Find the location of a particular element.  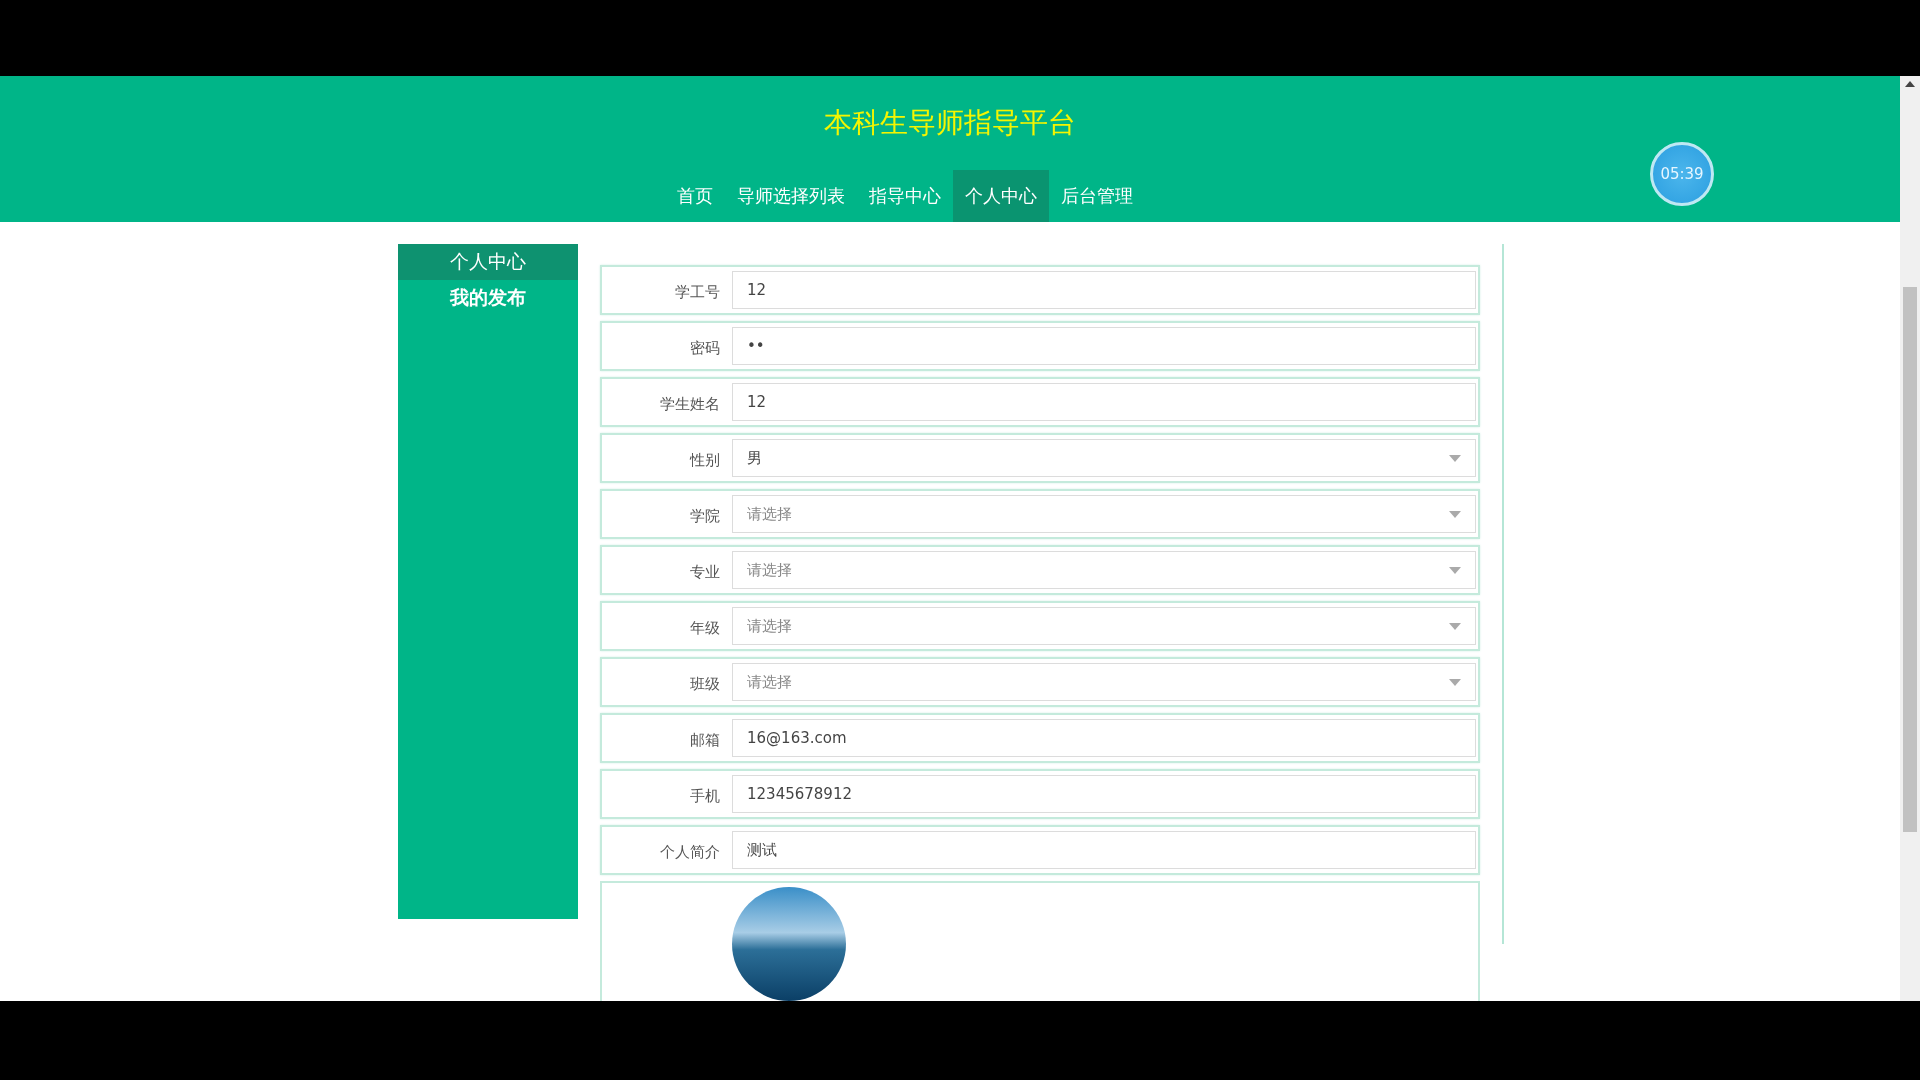

field-label: 年级 is located at coordinates (705, 627).